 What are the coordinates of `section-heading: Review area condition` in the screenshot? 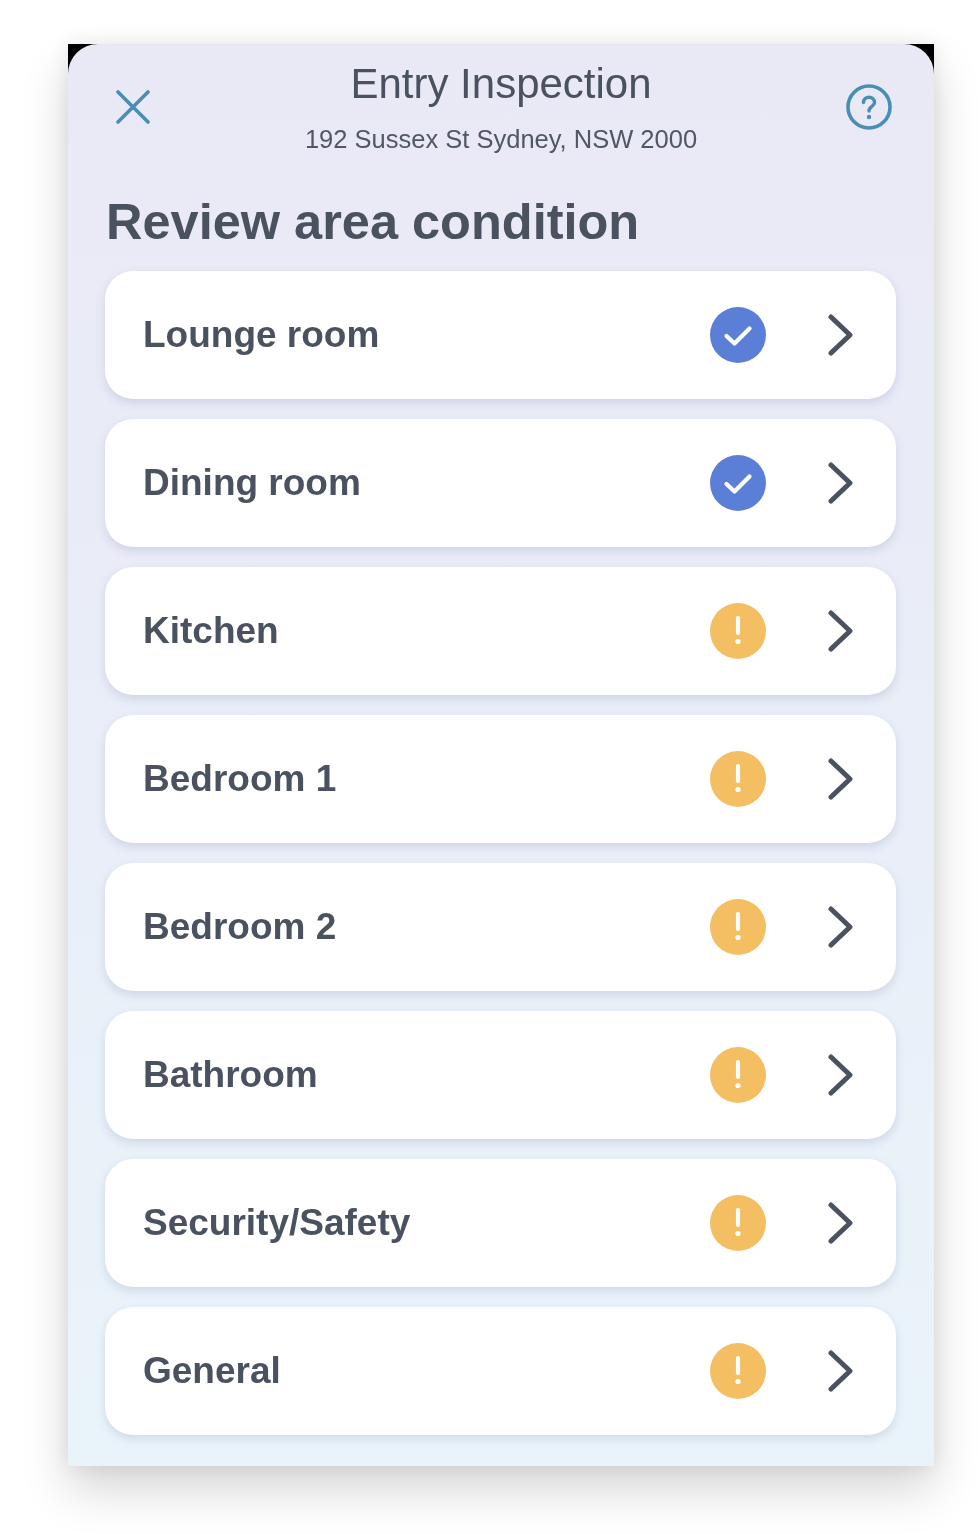 It's located at (373, 222).